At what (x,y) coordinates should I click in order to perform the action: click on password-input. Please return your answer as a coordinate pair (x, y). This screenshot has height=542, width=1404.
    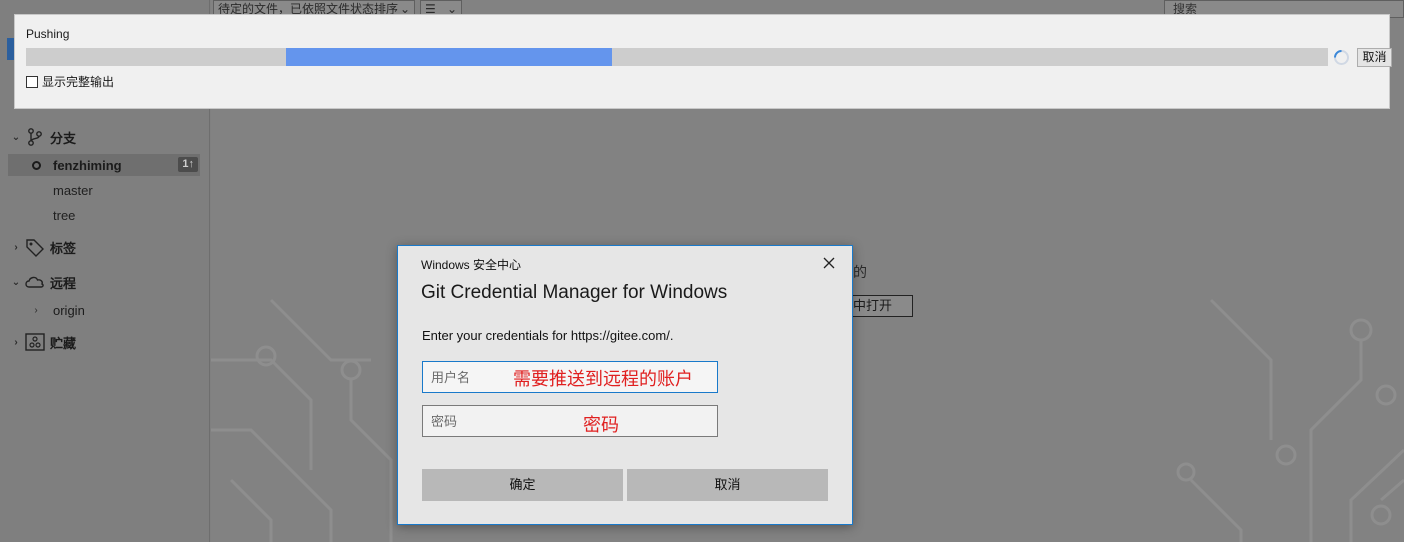
    Looking at the image, I should click on (570, 421).